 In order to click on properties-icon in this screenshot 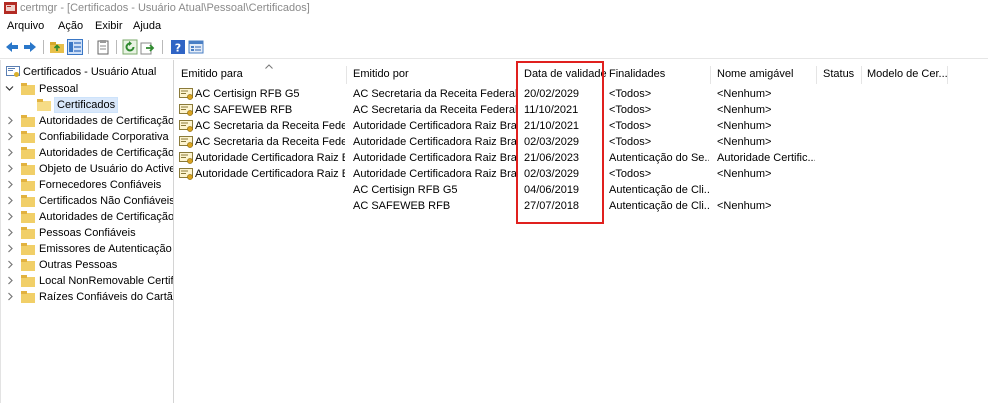, I will do `click(196, 47)`.